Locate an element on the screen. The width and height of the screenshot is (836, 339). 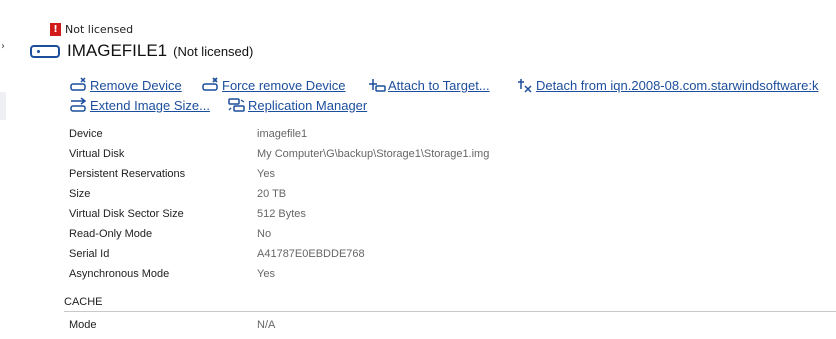
property-label: Serial Id is located at coordinates (89, 254).